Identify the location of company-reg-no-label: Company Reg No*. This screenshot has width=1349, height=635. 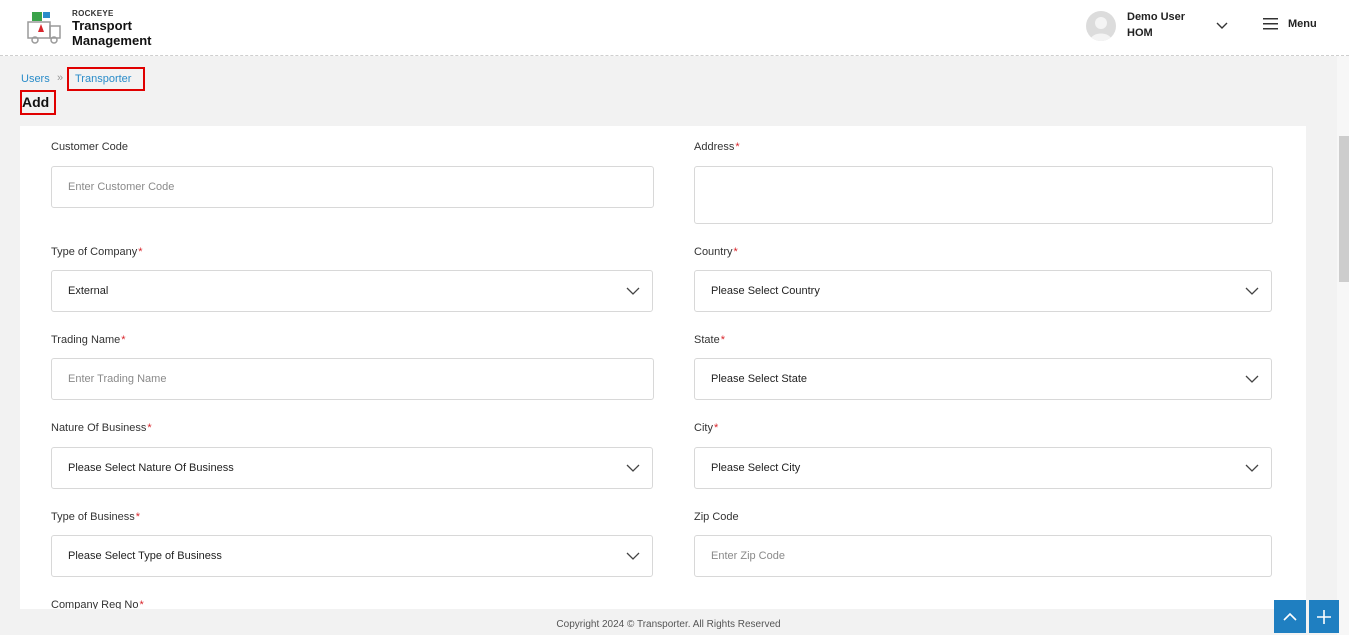
(97, 604).